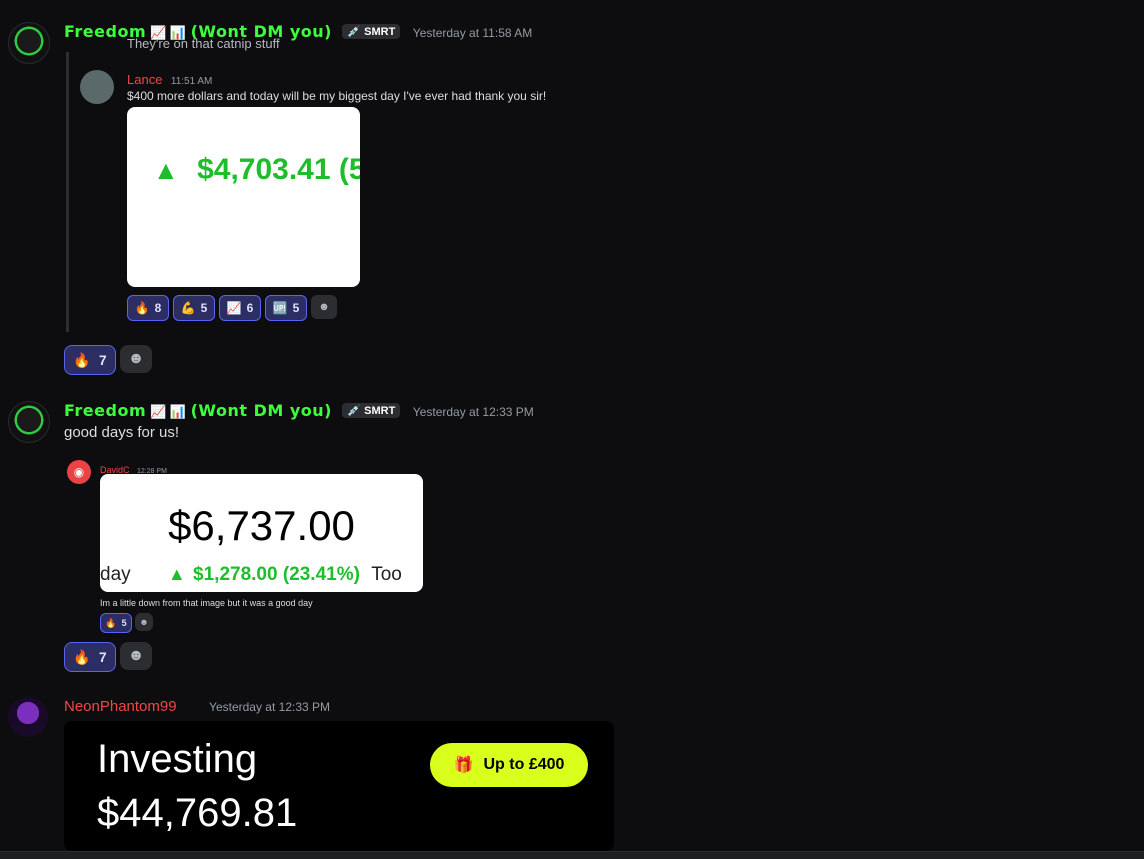  Describe the element at coordinates (203, 43) in the screenshot. I see `quoted-text: They're on that catnip stuff` at that location.